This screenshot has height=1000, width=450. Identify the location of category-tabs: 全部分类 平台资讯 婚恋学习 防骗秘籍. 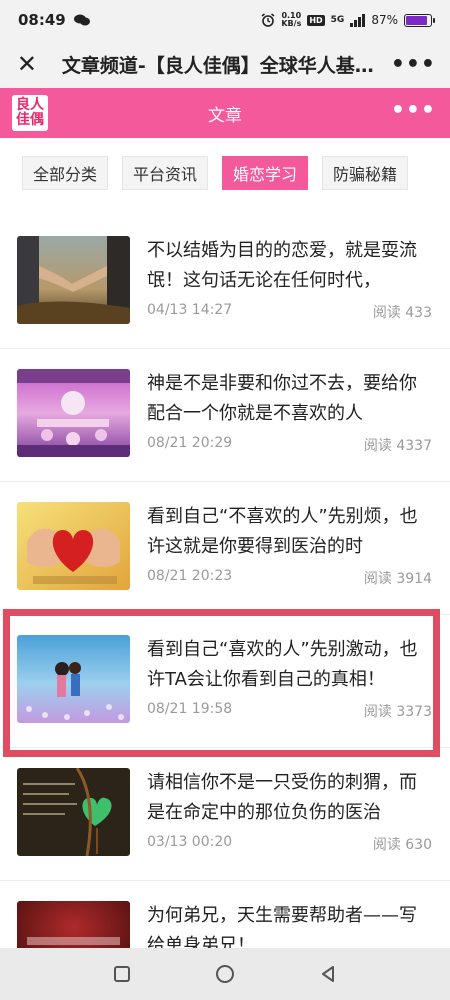
(225, 174).